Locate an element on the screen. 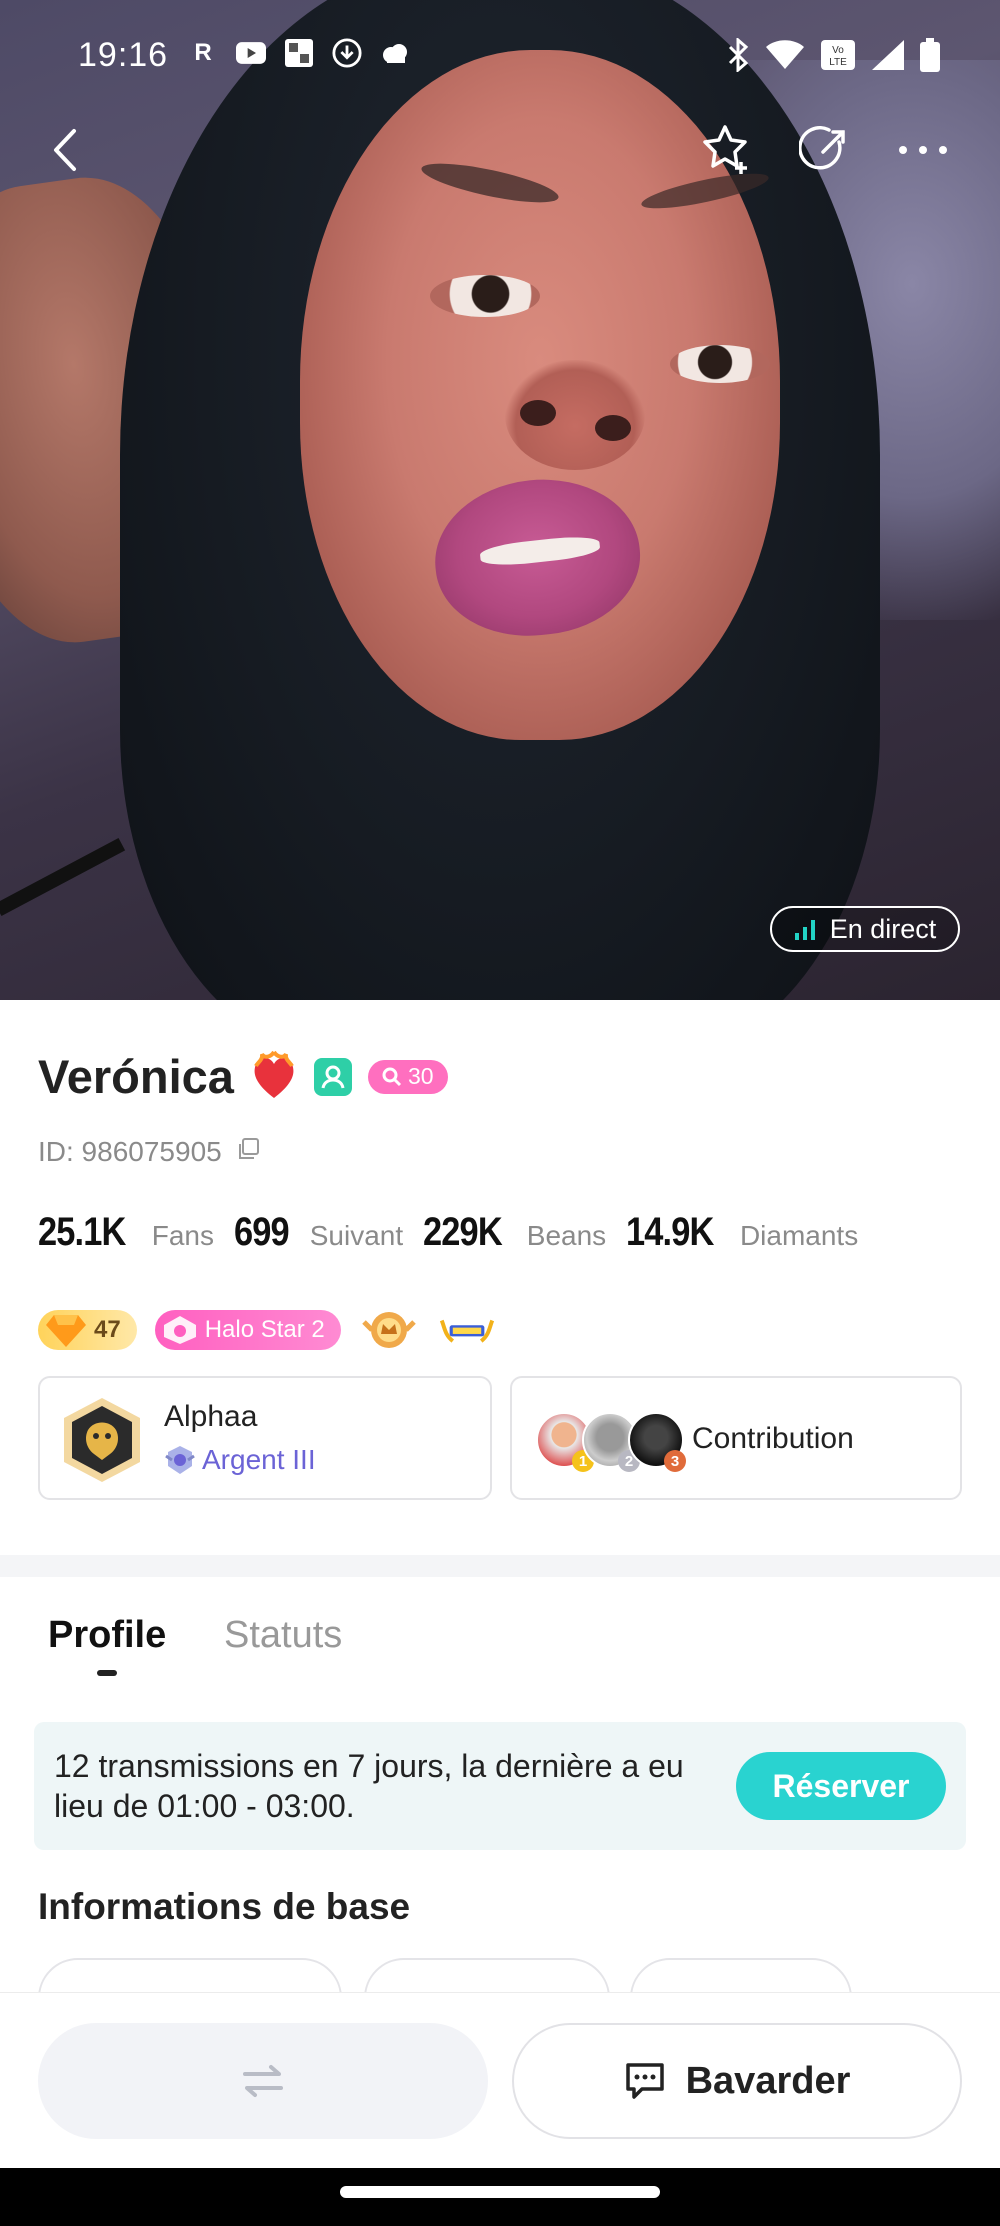 Image resolution: width=1000 pixels, height=2226 pixels. star-plus-icon is located at coordinates (725, 149).